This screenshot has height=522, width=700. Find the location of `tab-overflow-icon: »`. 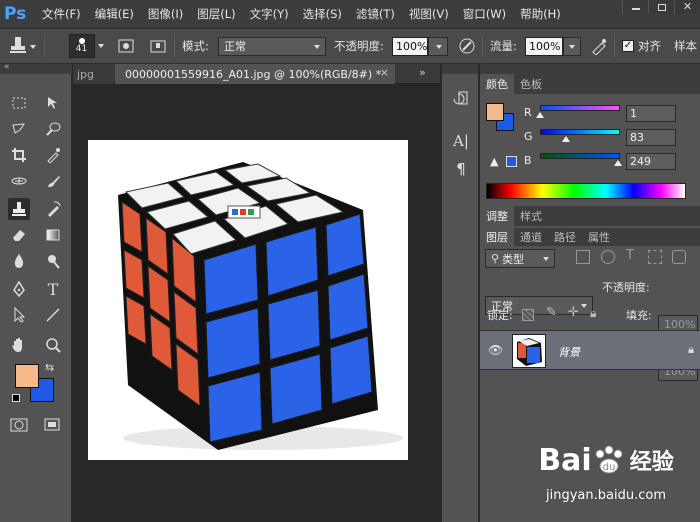

tab-overflow-icon: » is located at coordinates (422, 72).